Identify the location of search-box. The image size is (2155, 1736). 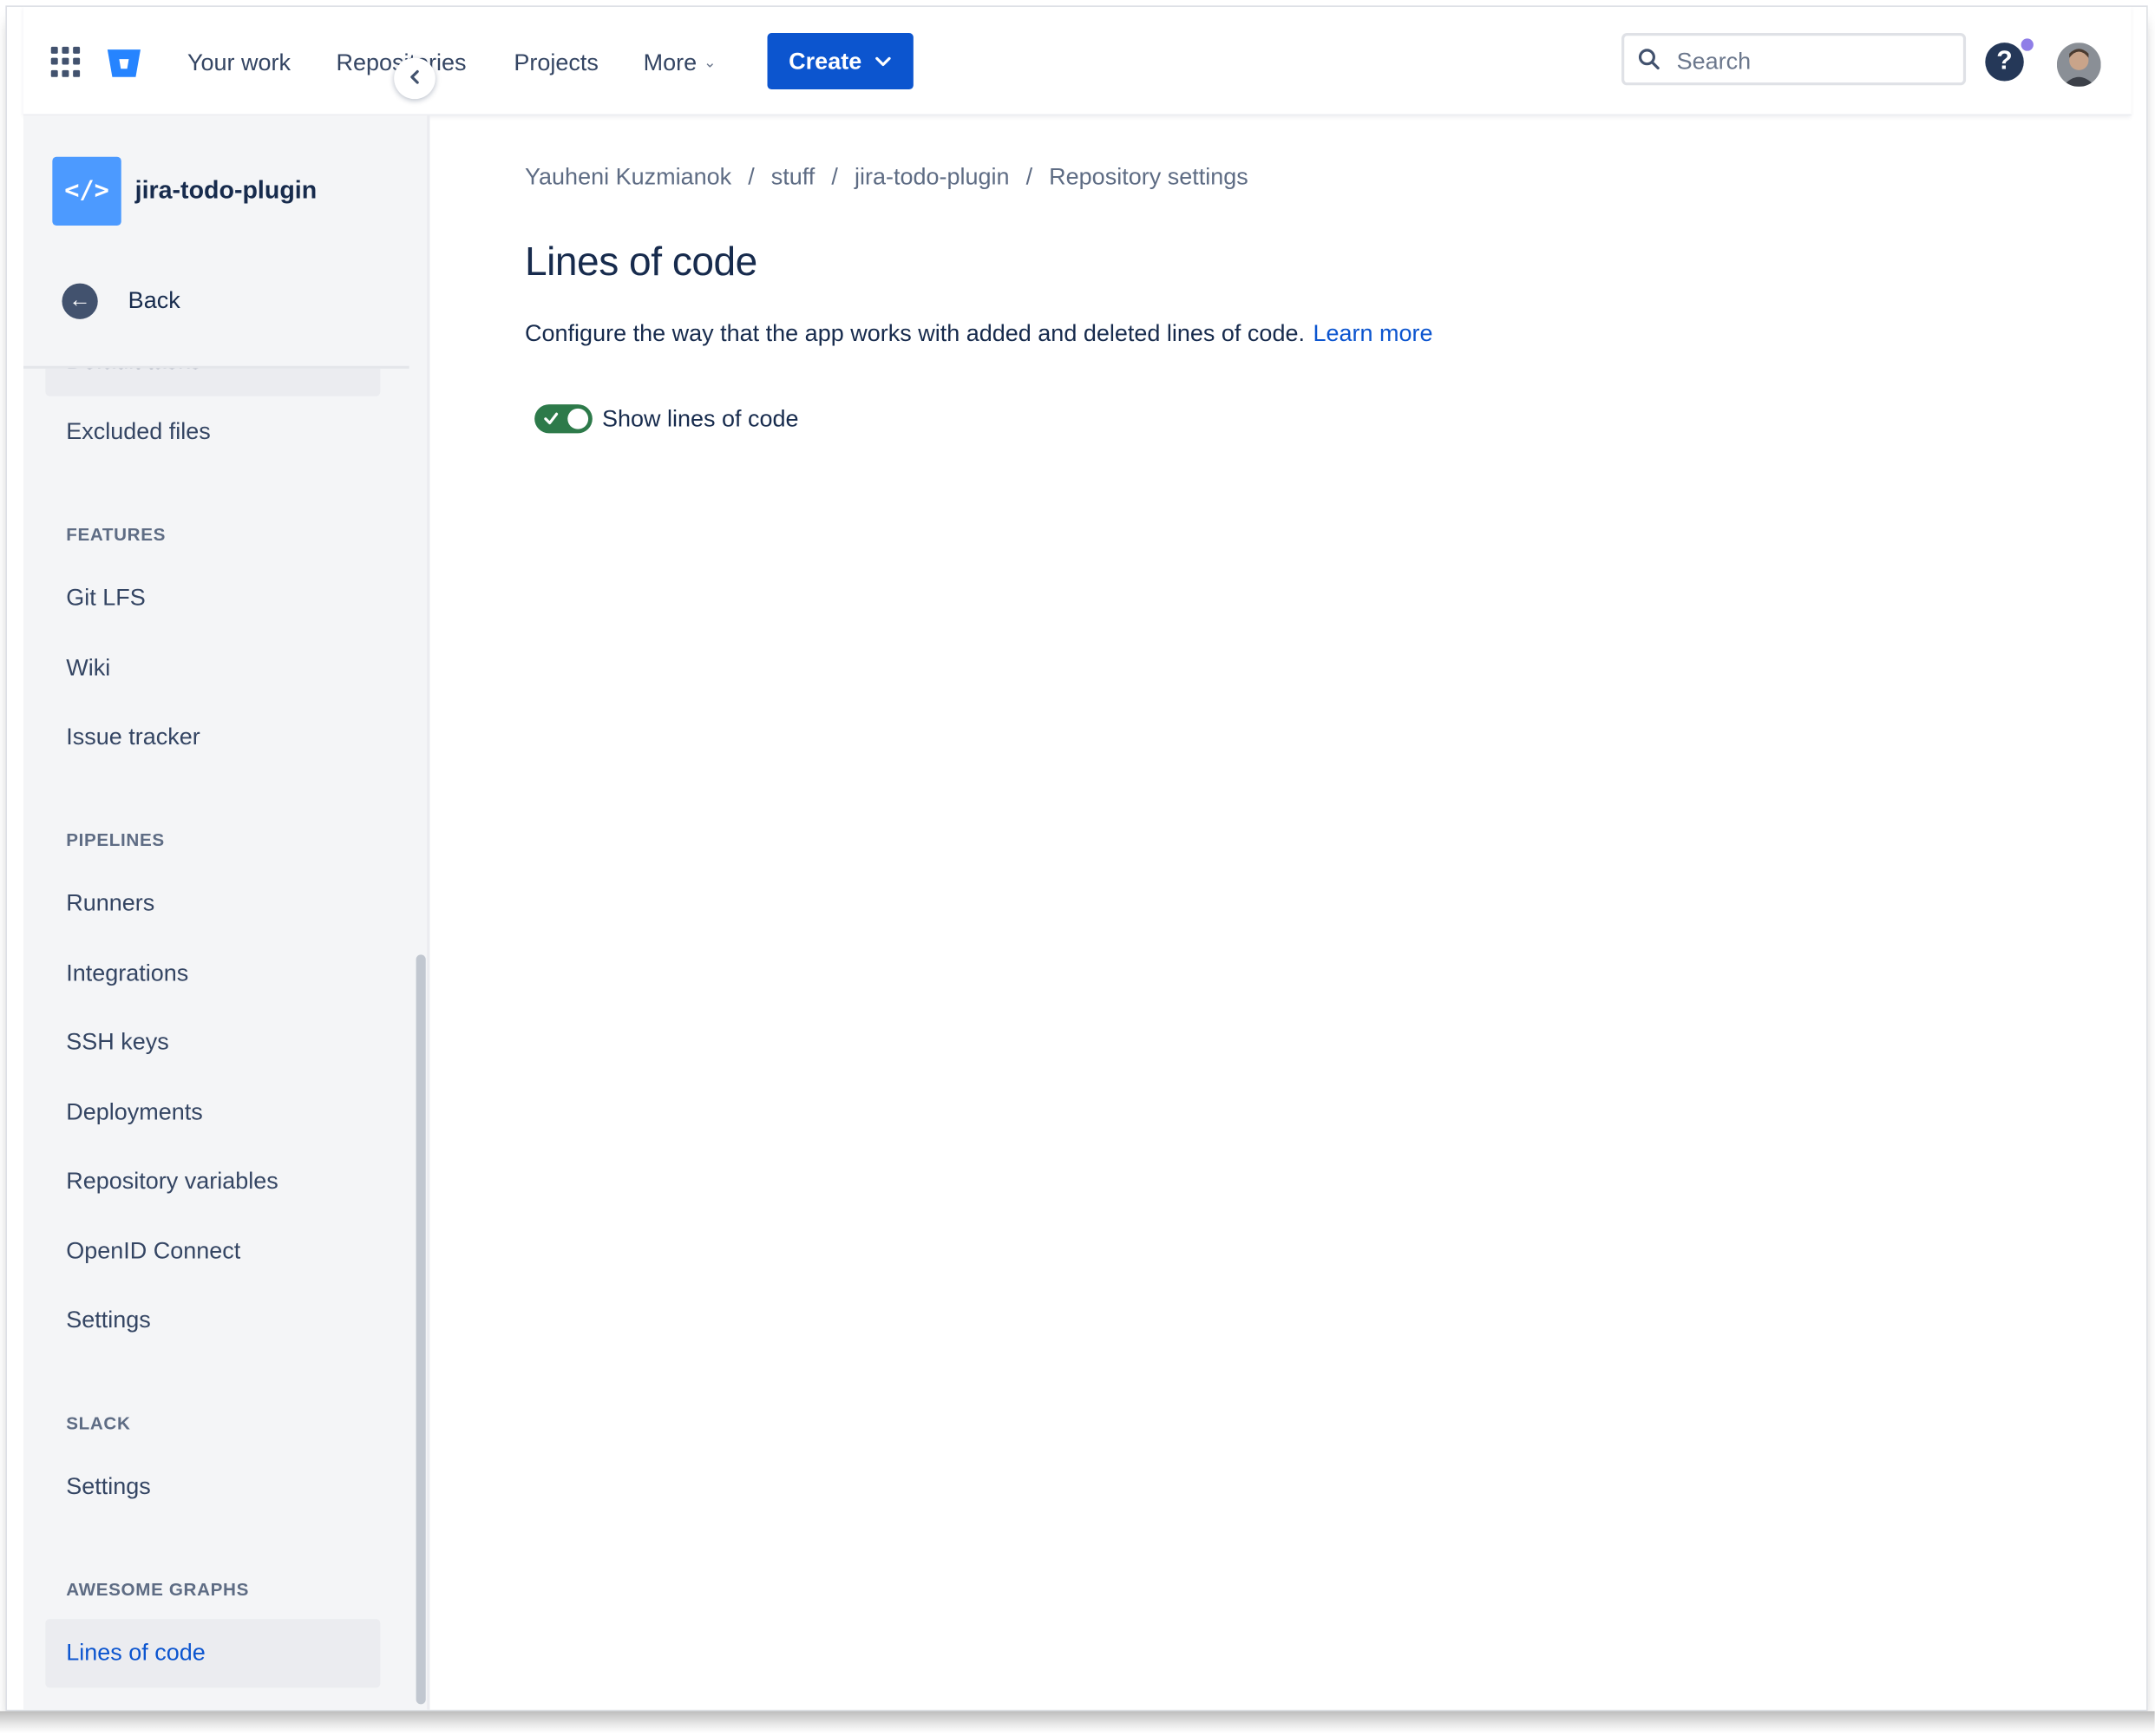
(1794, 60).